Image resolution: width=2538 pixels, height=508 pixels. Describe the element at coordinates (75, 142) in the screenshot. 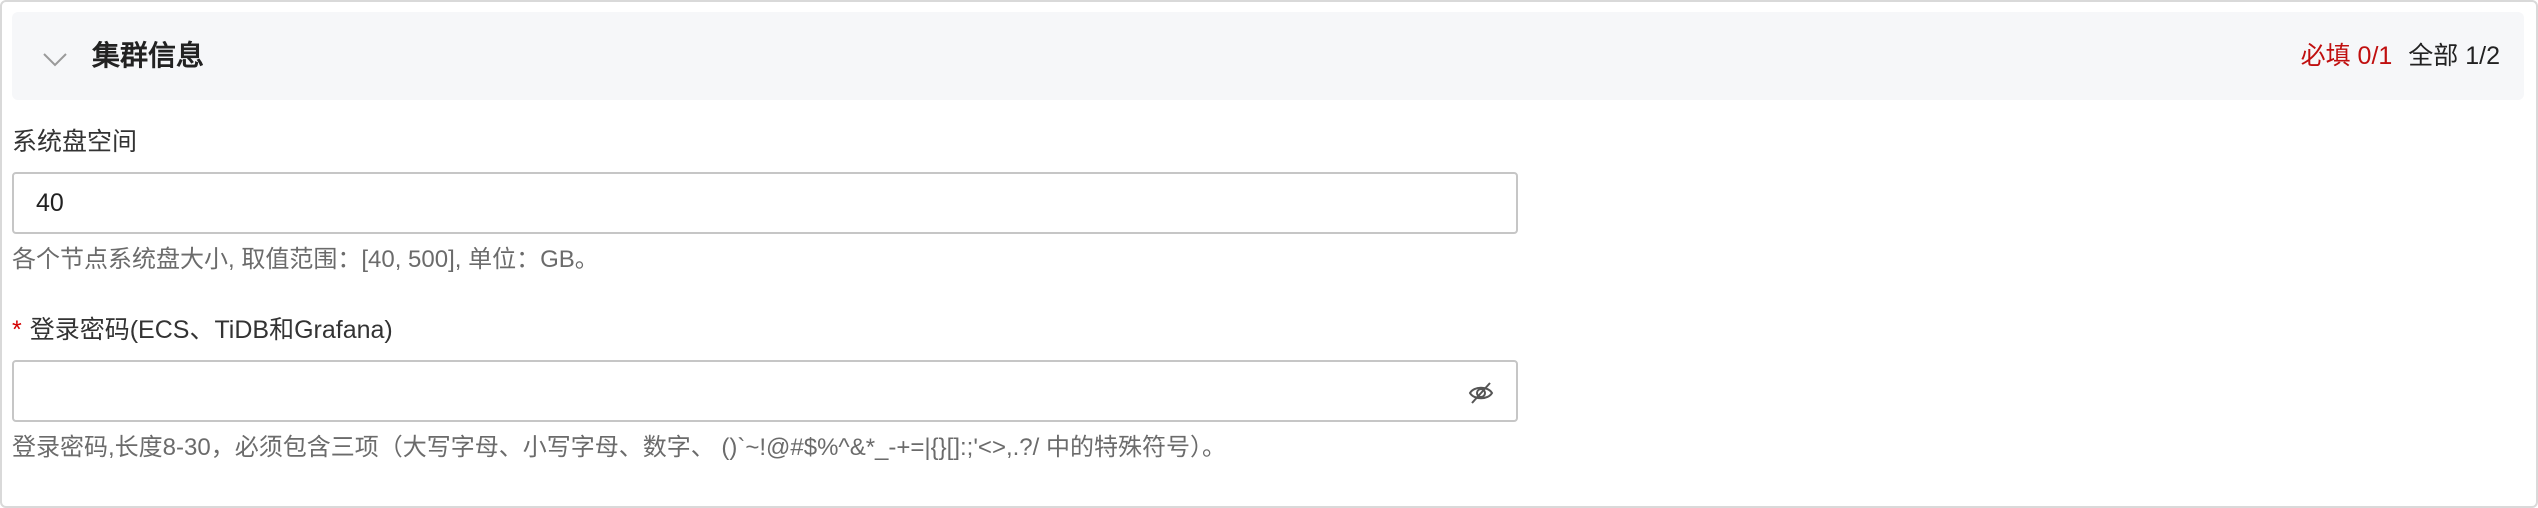

I see `system-disk-label: 系统盘空间` at that location.